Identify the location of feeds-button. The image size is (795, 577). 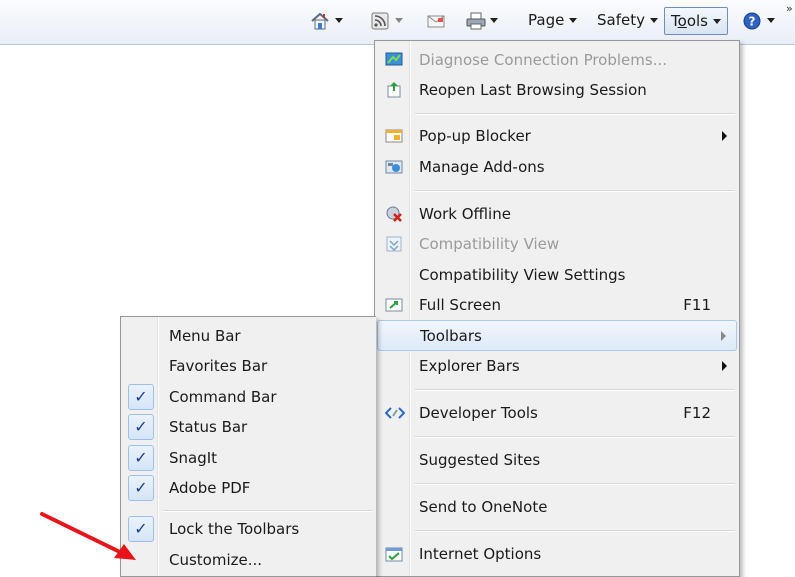
(386, 20).